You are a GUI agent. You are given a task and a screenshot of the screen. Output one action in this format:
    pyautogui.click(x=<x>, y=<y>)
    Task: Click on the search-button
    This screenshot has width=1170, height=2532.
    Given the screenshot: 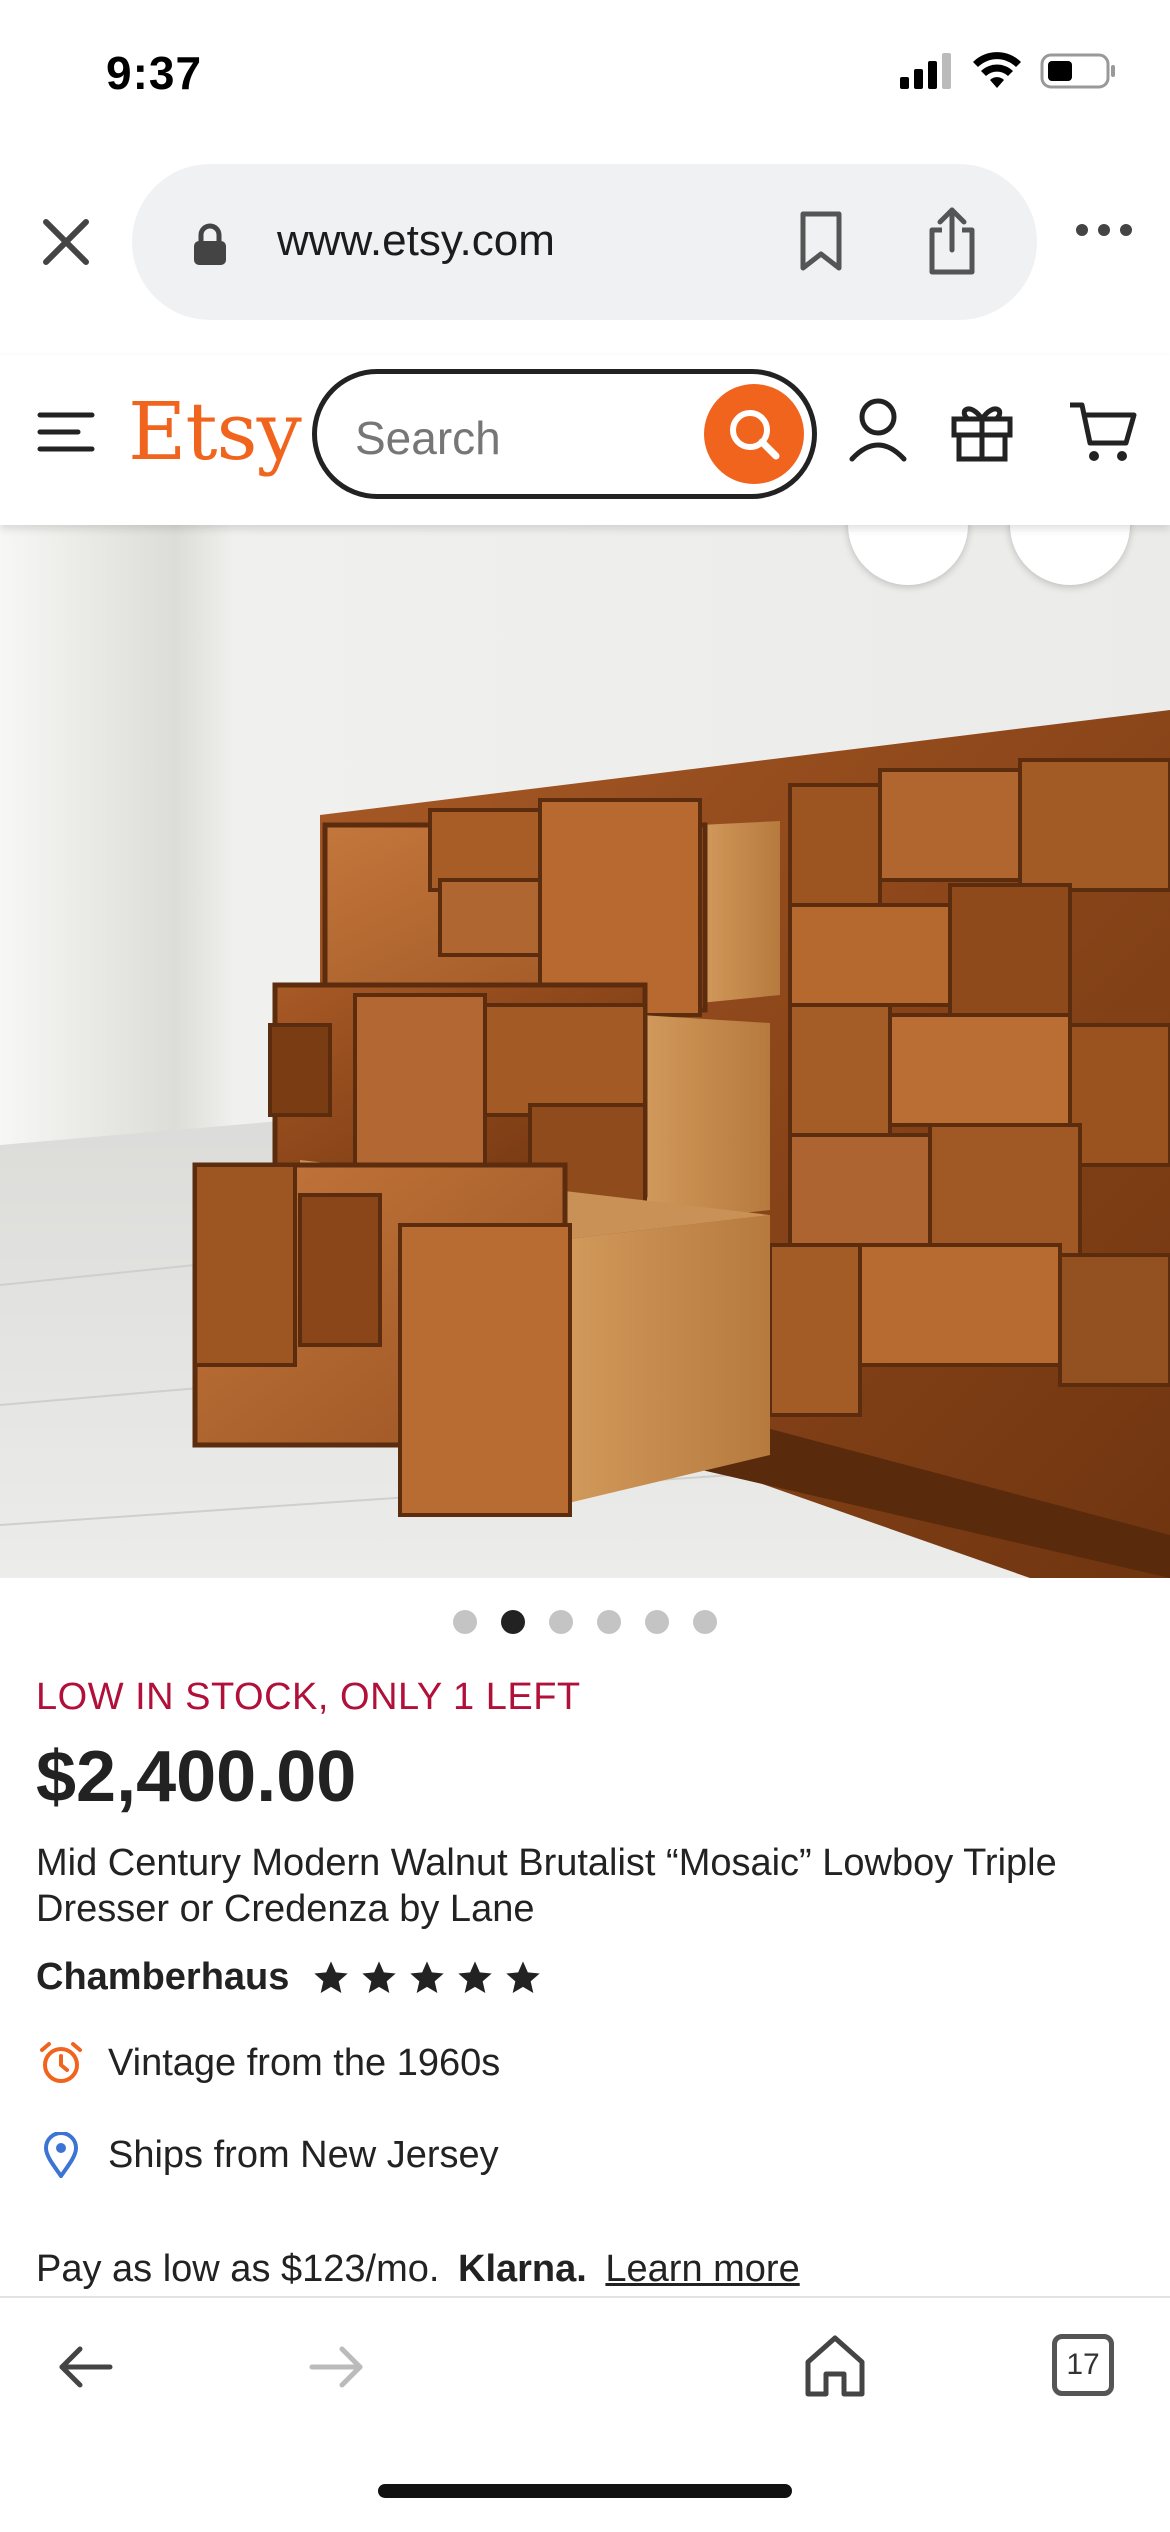 What is the action you would take?
    pyautogui.click(x=754, y=434)
    